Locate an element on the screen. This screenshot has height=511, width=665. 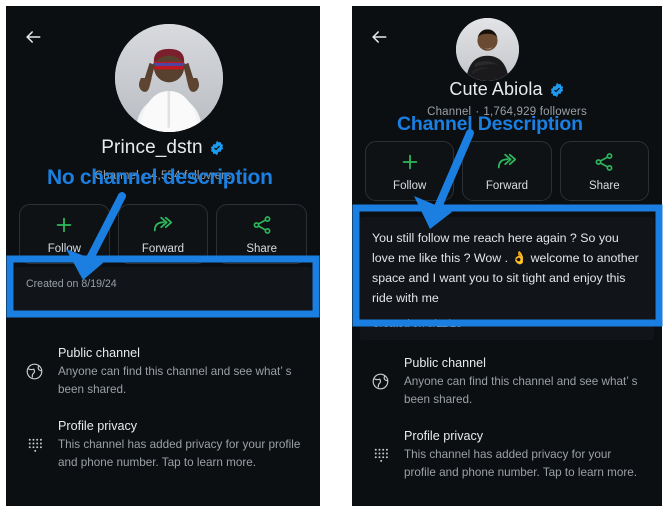
channel-name-row: Cute Abiola is located at coordinates (507, 89).